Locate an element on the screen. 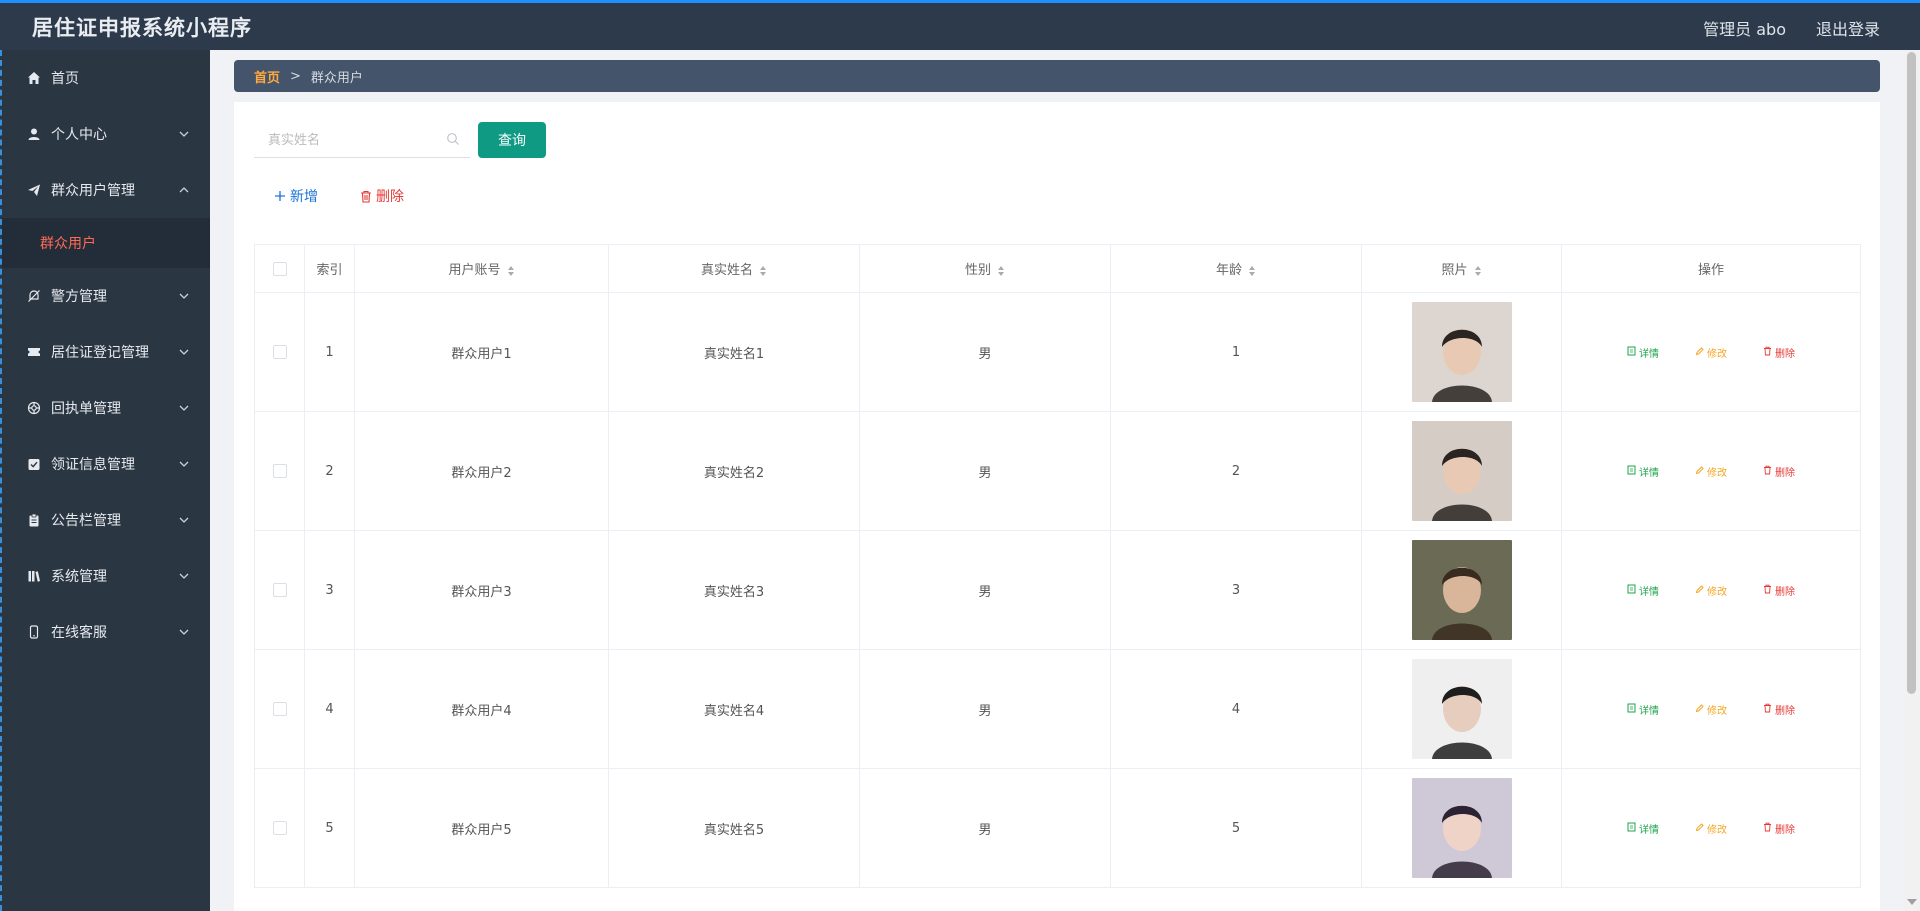 The width and height of the screenshot is (1920, 911). page-scrollbar is located at coordinates (1911, 480).